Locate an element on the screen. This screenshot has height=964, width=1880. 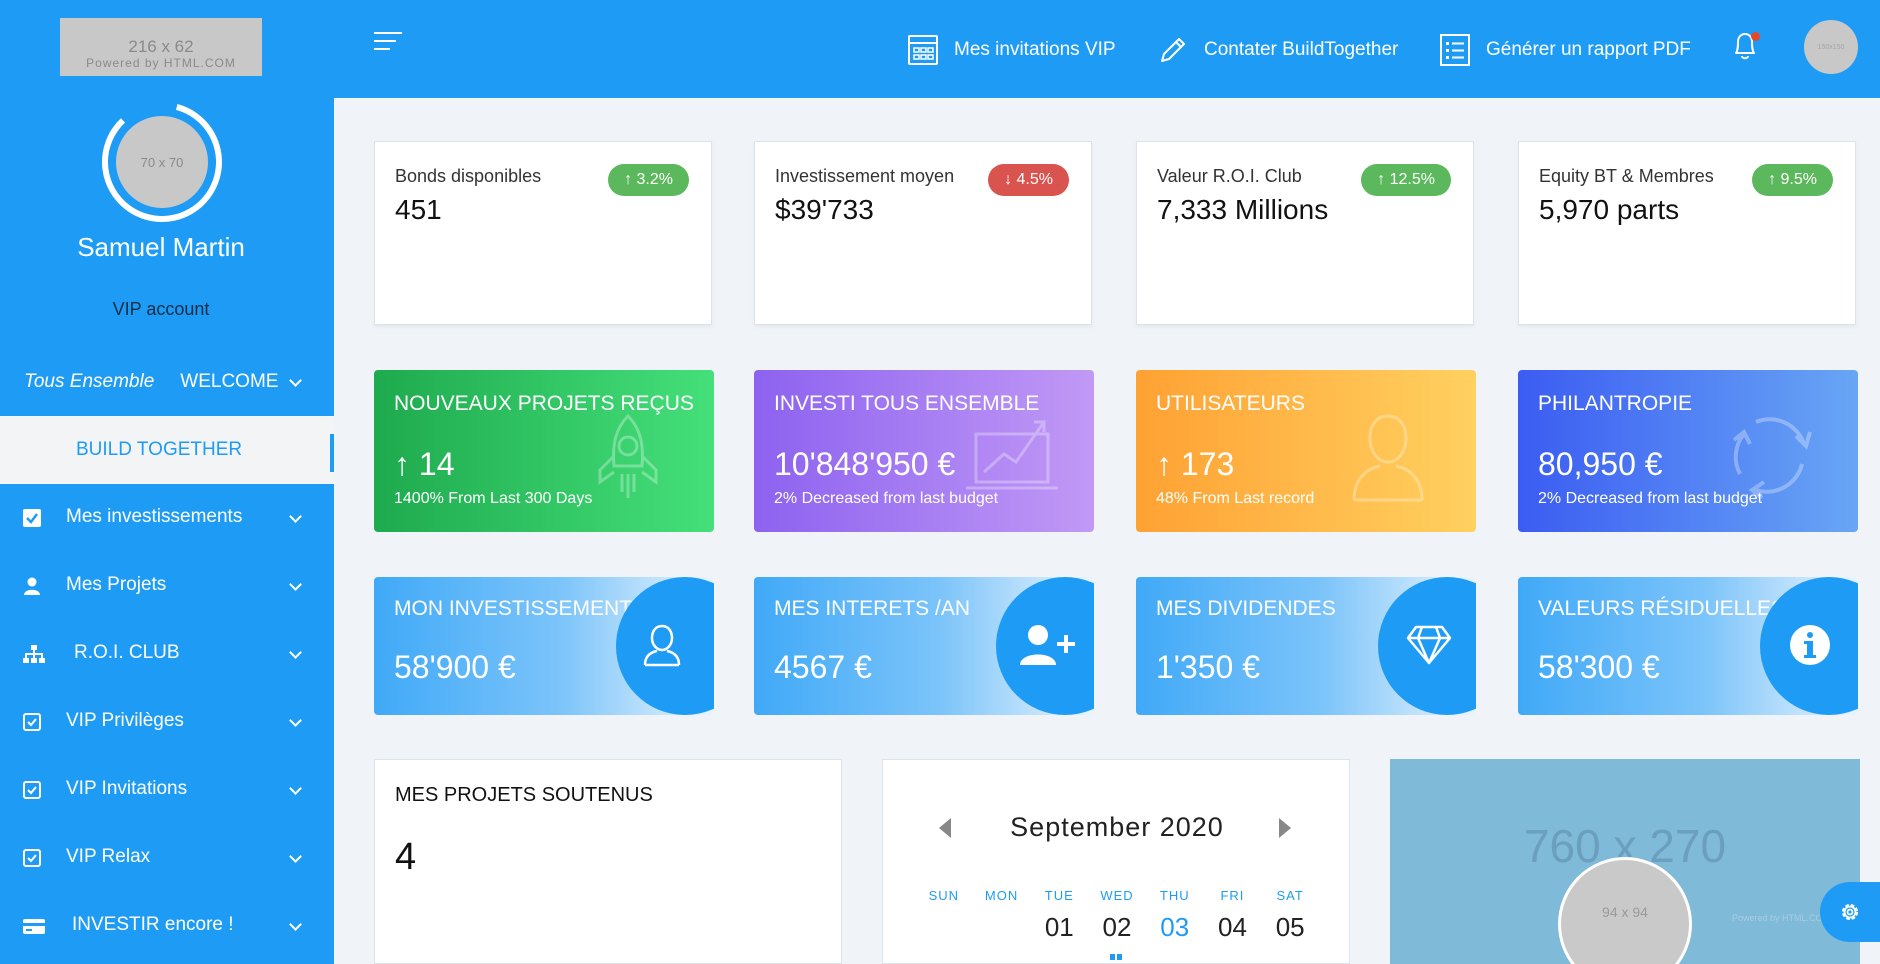
settings-button is located at coordinates (1850, 912).